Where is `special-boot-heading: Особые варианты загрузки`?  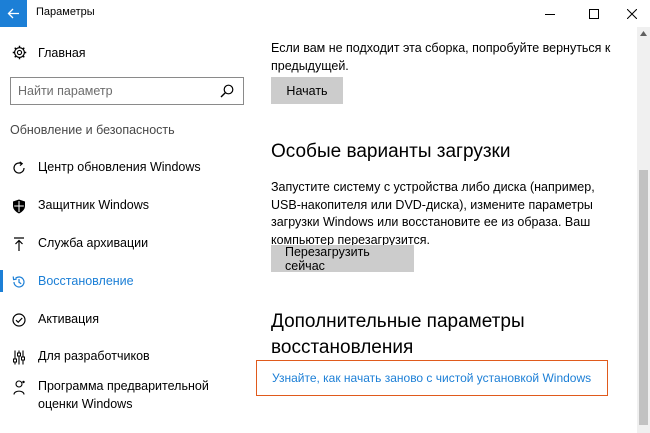 special-boot-heading: Особые варианты загрузки is located at coordinates (391, 151).